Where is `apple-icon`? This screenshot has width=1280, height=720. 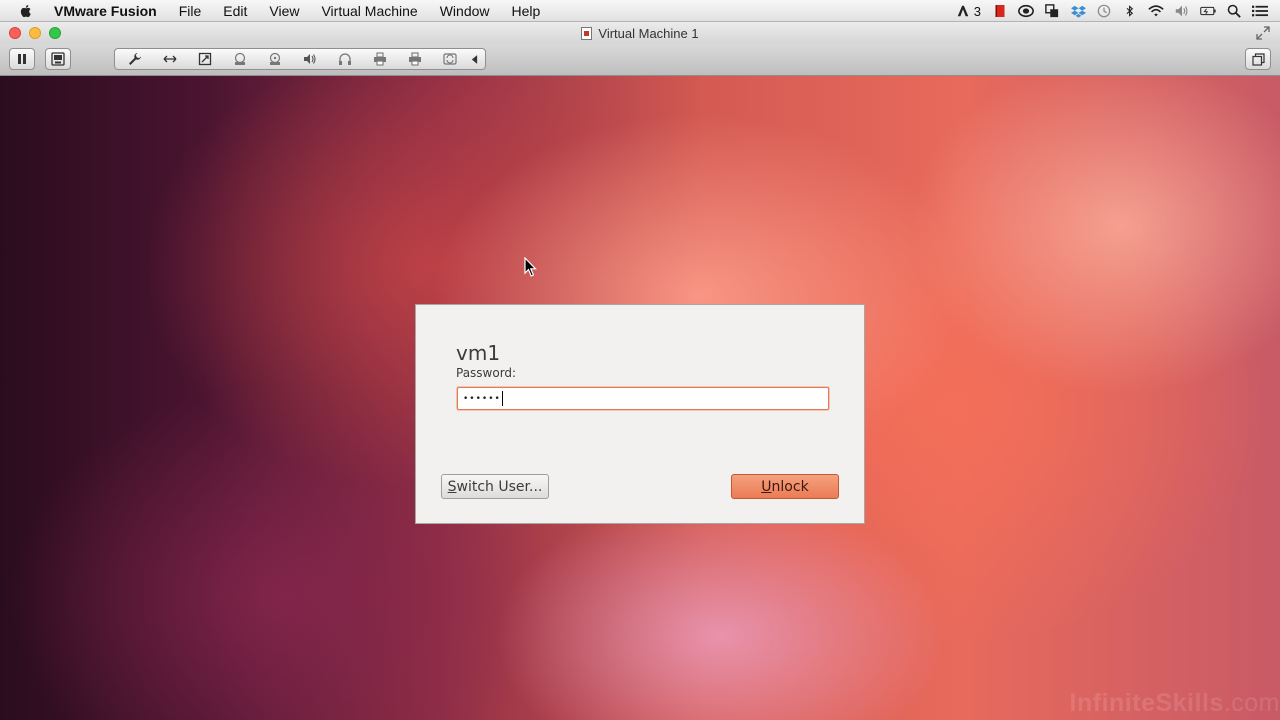
apple-icon is located at coordinates (26, 11).